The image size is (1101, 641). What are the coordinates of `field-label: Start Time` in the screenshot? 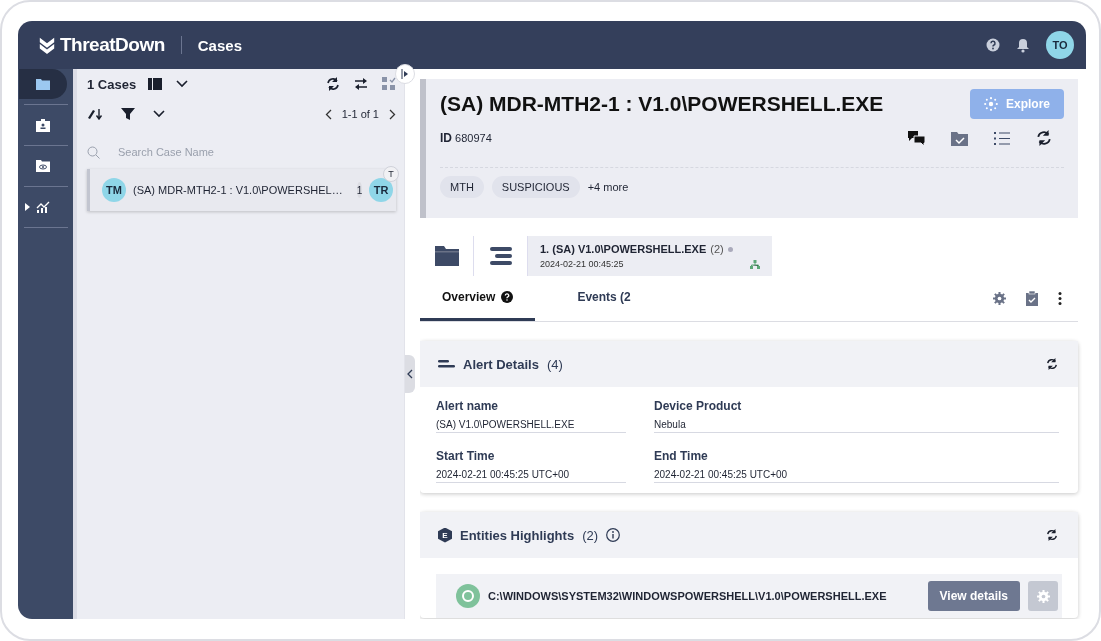 It's located at (466, 456).